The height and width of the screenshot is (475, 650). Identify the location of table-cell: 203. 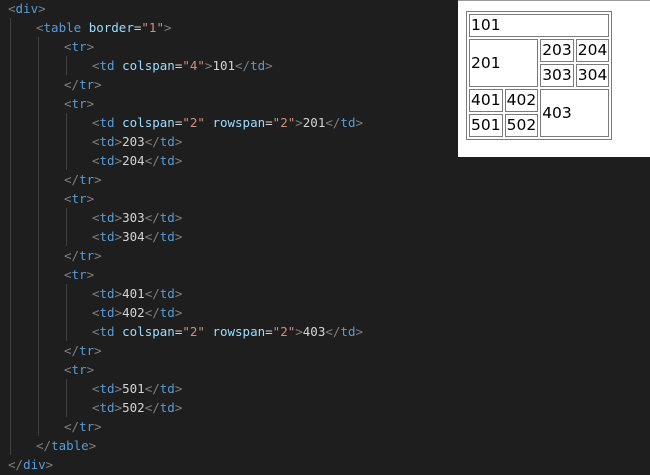
(557, 50).